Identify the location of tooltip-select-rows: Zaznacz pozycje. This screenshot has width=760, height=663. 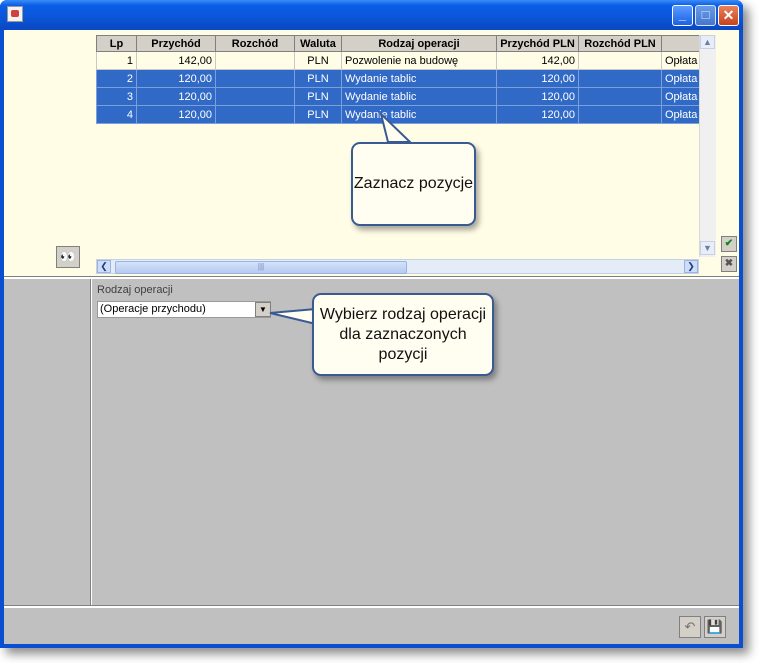
(413, 184).